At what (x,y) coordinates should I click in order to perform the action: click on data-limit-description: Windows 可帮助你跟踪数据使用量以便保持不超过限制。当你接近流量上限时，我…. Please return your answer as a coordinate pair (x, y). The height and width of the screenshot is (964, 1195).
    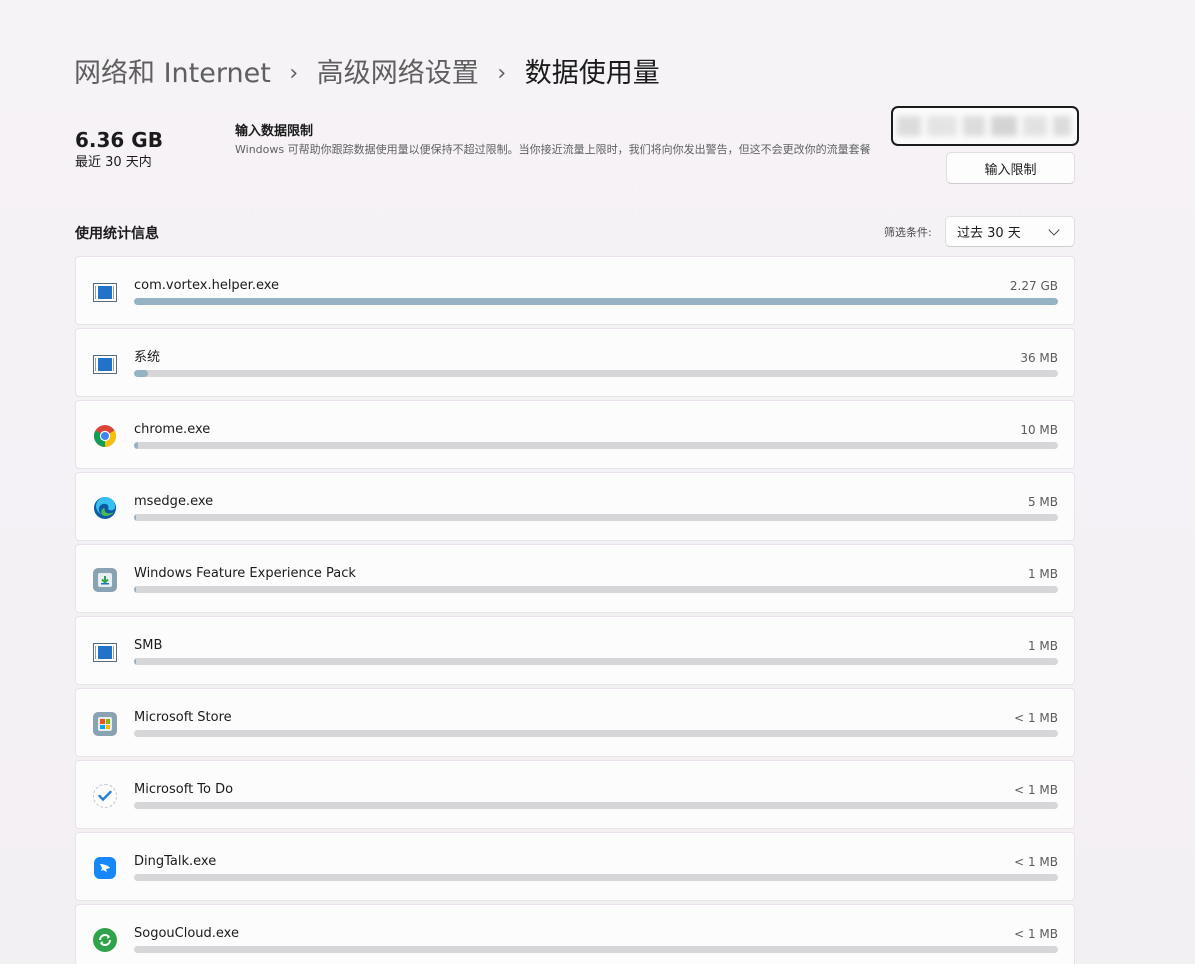
    Looking at the image, I should click on (553, 149).